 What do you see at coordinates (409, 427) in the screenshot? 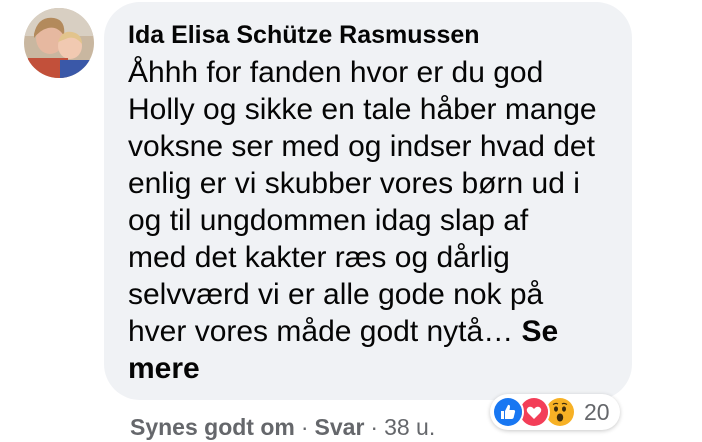
I see `comment-timestamp: 38 u.` at bounding box center [409, 427].